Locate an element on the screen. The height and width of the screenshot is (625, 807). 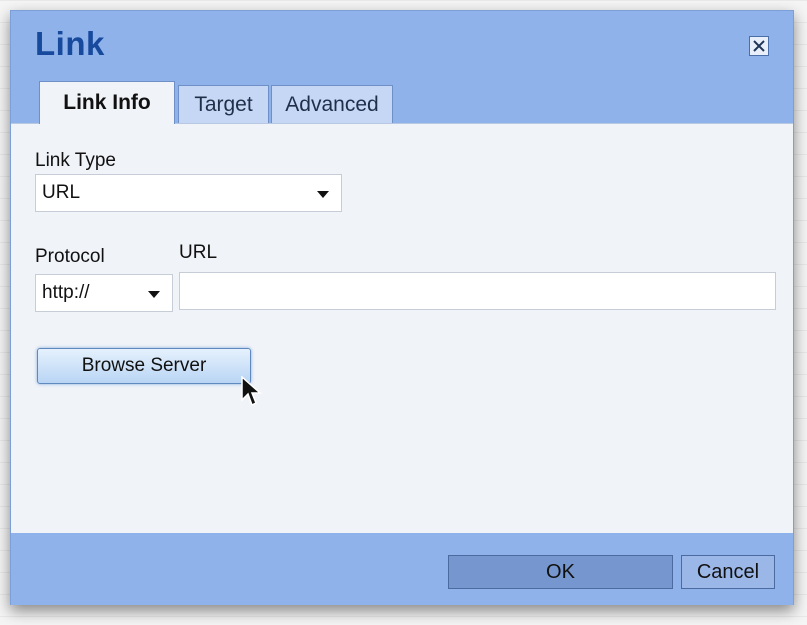
tab-link-info: Link Info is located at coordinates (107, 102).